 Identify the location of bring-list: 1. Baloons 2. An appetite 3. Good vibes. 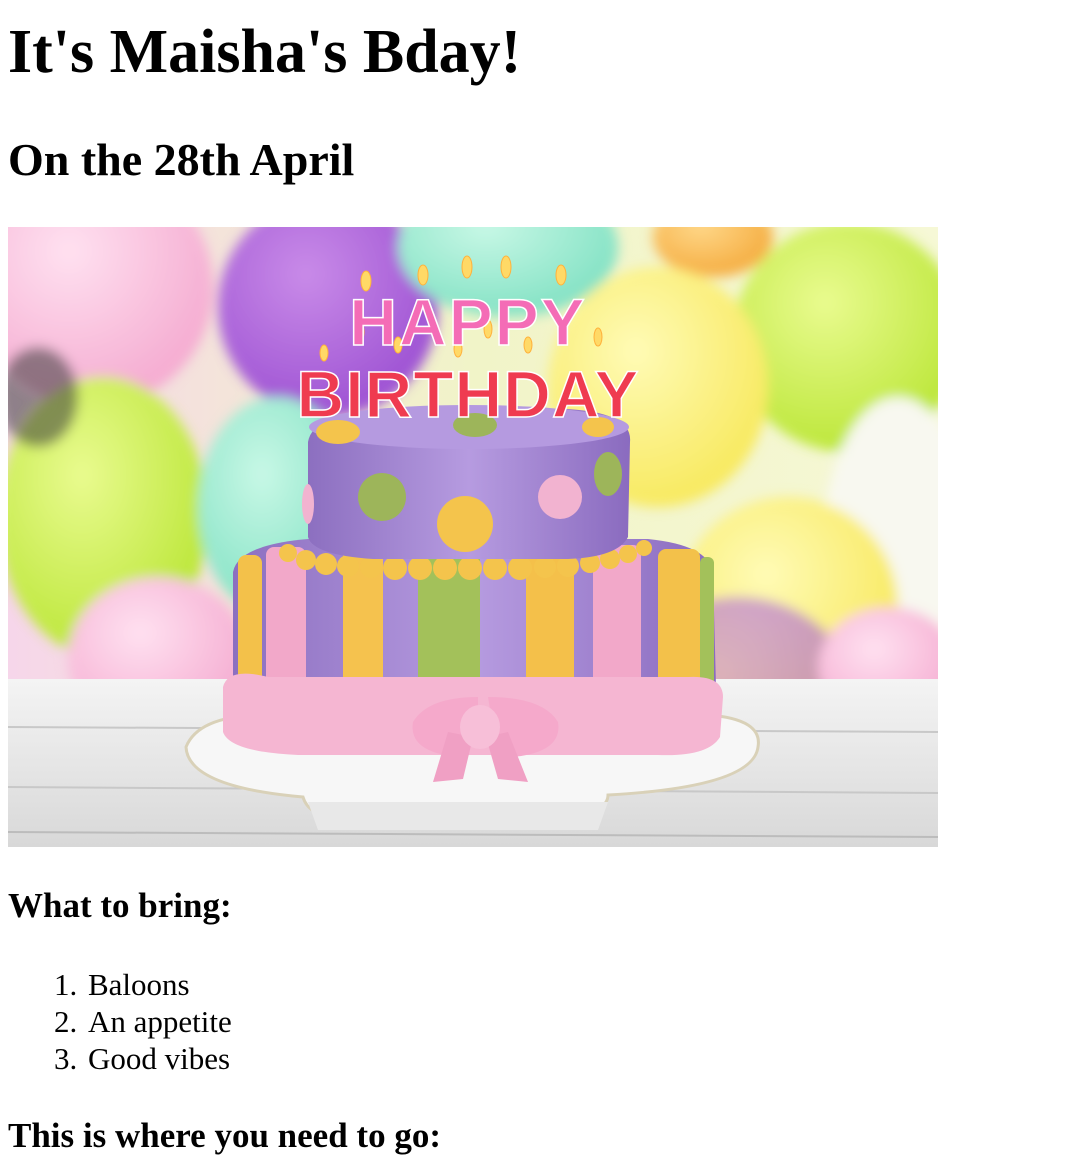
(120, 1021).